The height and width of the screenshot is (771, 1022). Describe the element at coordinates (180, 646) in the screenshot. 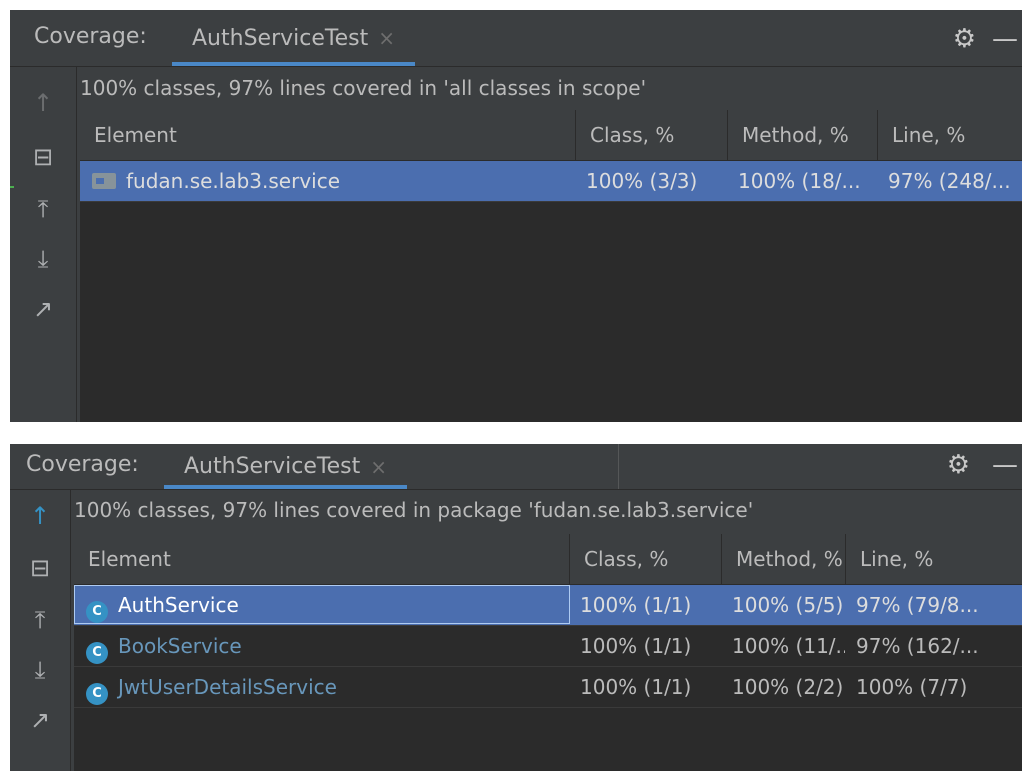

I see `element-name: BookService` at that location.